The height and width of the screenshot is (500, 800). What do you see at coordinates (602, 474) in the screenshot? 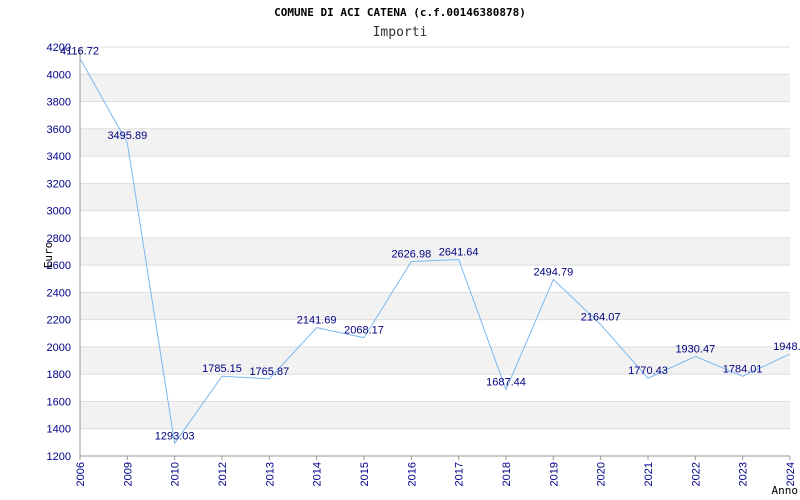
I see `x-tick-label: 2020` at bounding box center [602, 474].